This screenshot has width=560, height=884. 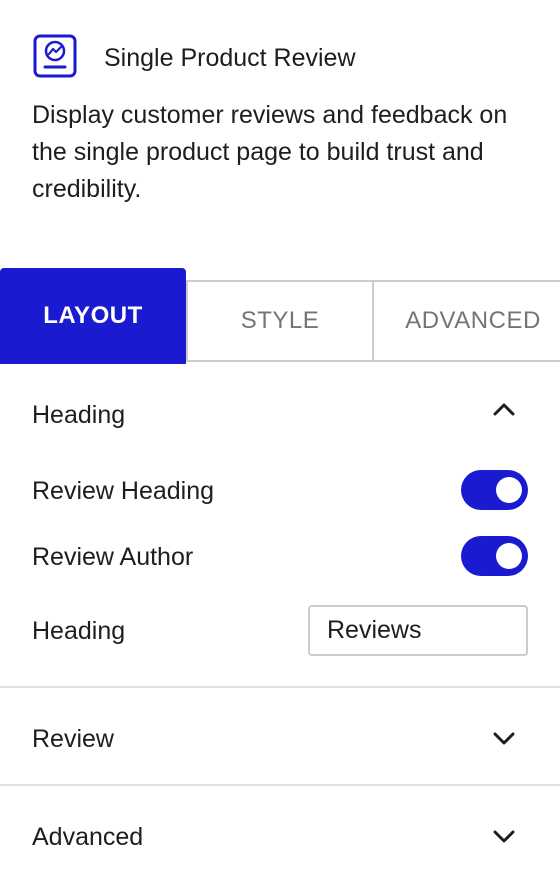 What do you see at coordinates (504, 410) in the screenshot?
I see `chevron-up-icon` at bounding box center [504, 410].